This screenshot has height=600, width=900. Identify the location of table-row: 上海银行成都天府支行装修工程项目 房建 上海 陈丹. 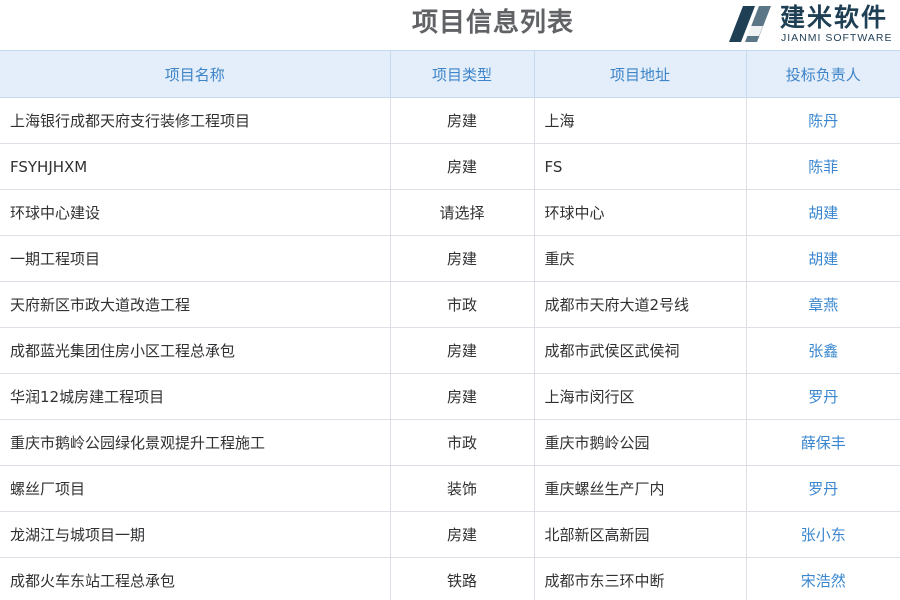
(450, 120).